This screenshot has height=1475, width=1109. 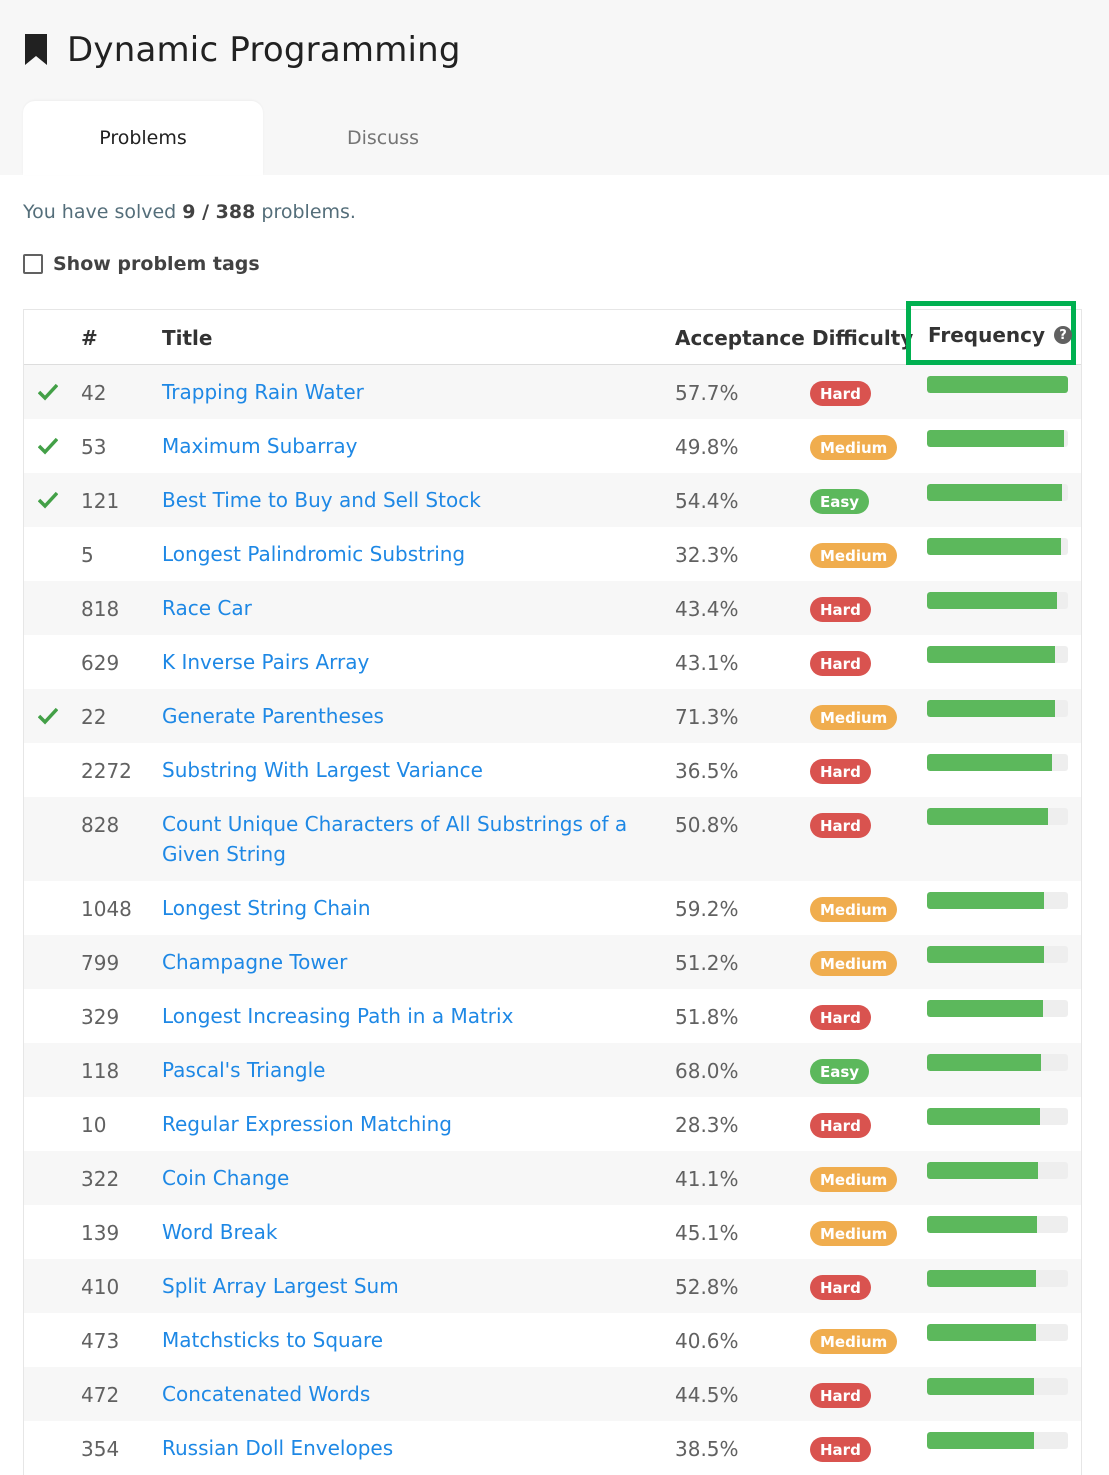 I want to click on problem-title-link: Pascal's Triangle, so click(x=409, y=1070).